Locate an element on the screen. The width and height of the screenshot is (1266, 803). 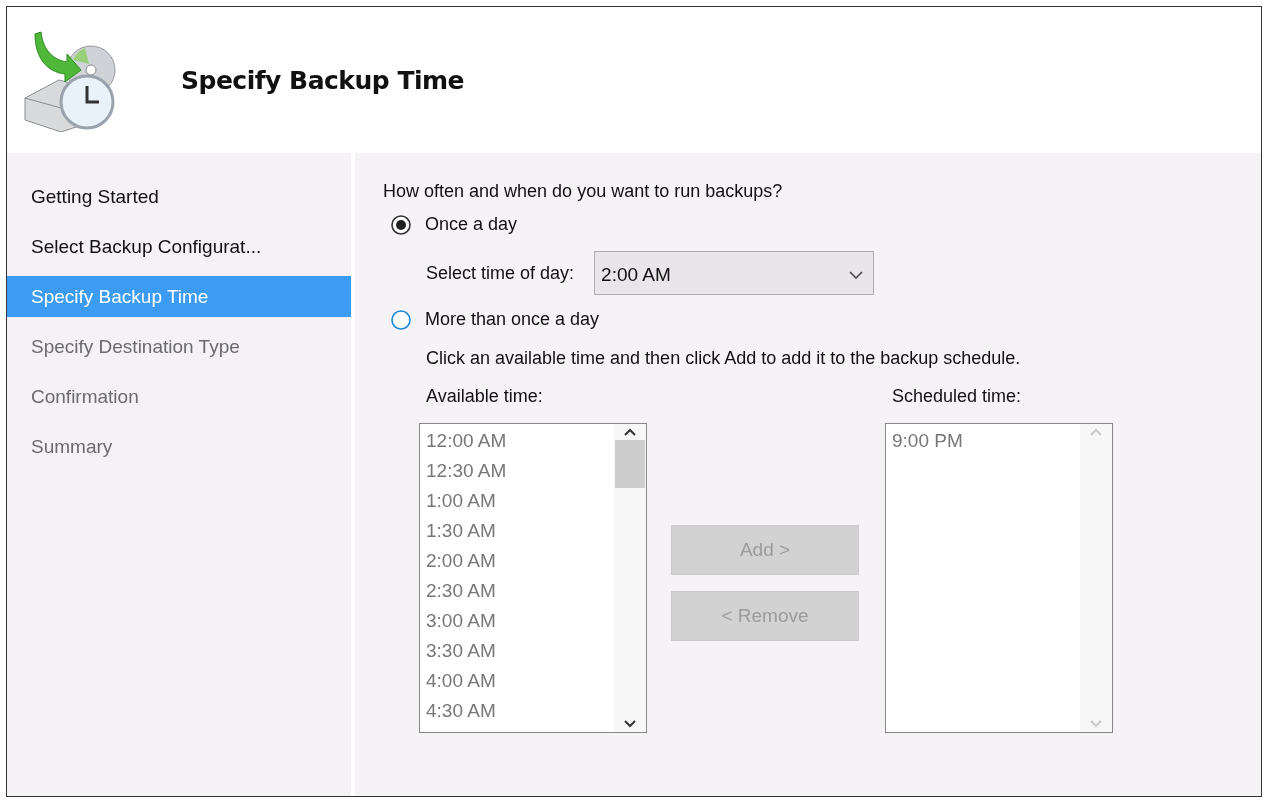
field-label: Select time of day: is located at coordinates (500, 273).